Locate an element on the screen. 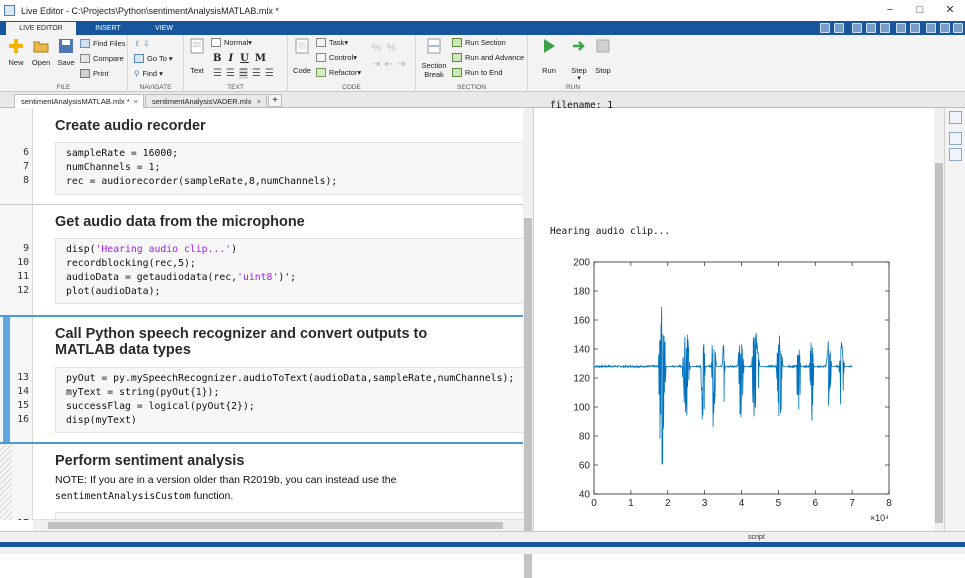  italic-button: I is located at coordinates (230, 58).